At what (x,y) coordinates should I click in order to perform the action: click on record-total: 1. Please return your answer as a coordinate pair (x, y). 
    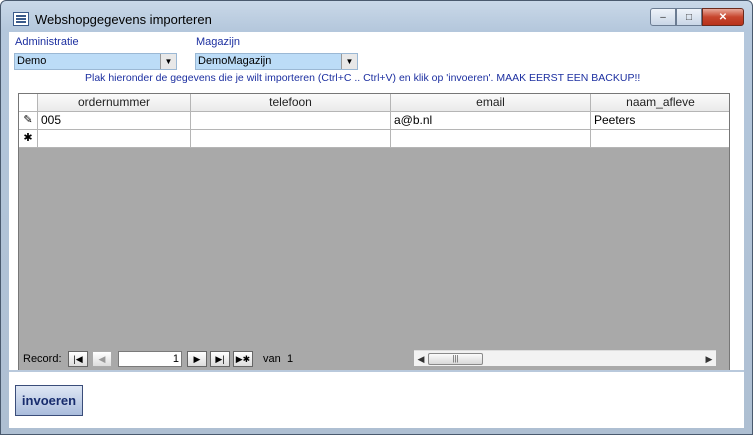
    Looking at the image, I should click on (290, 359).